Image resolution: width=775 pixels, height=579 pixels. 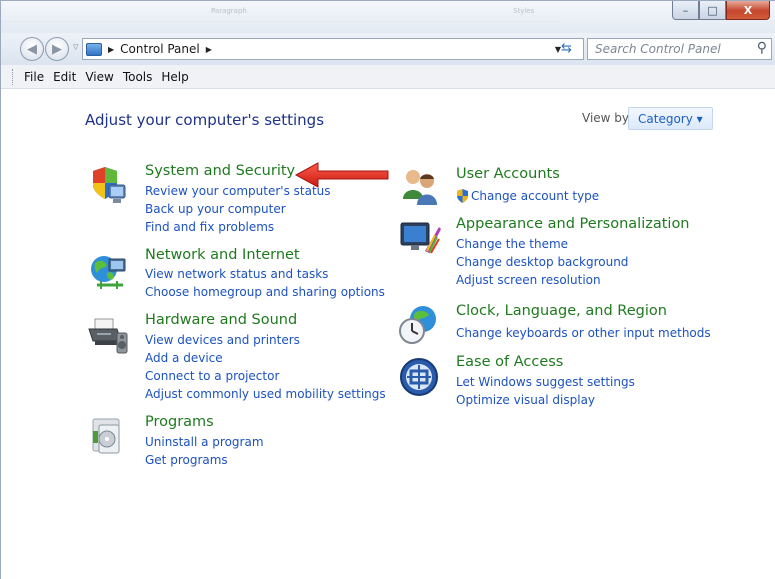 I want to click on link-screen-resolution: Adjust screen resolution, so click(x=528, y=280).